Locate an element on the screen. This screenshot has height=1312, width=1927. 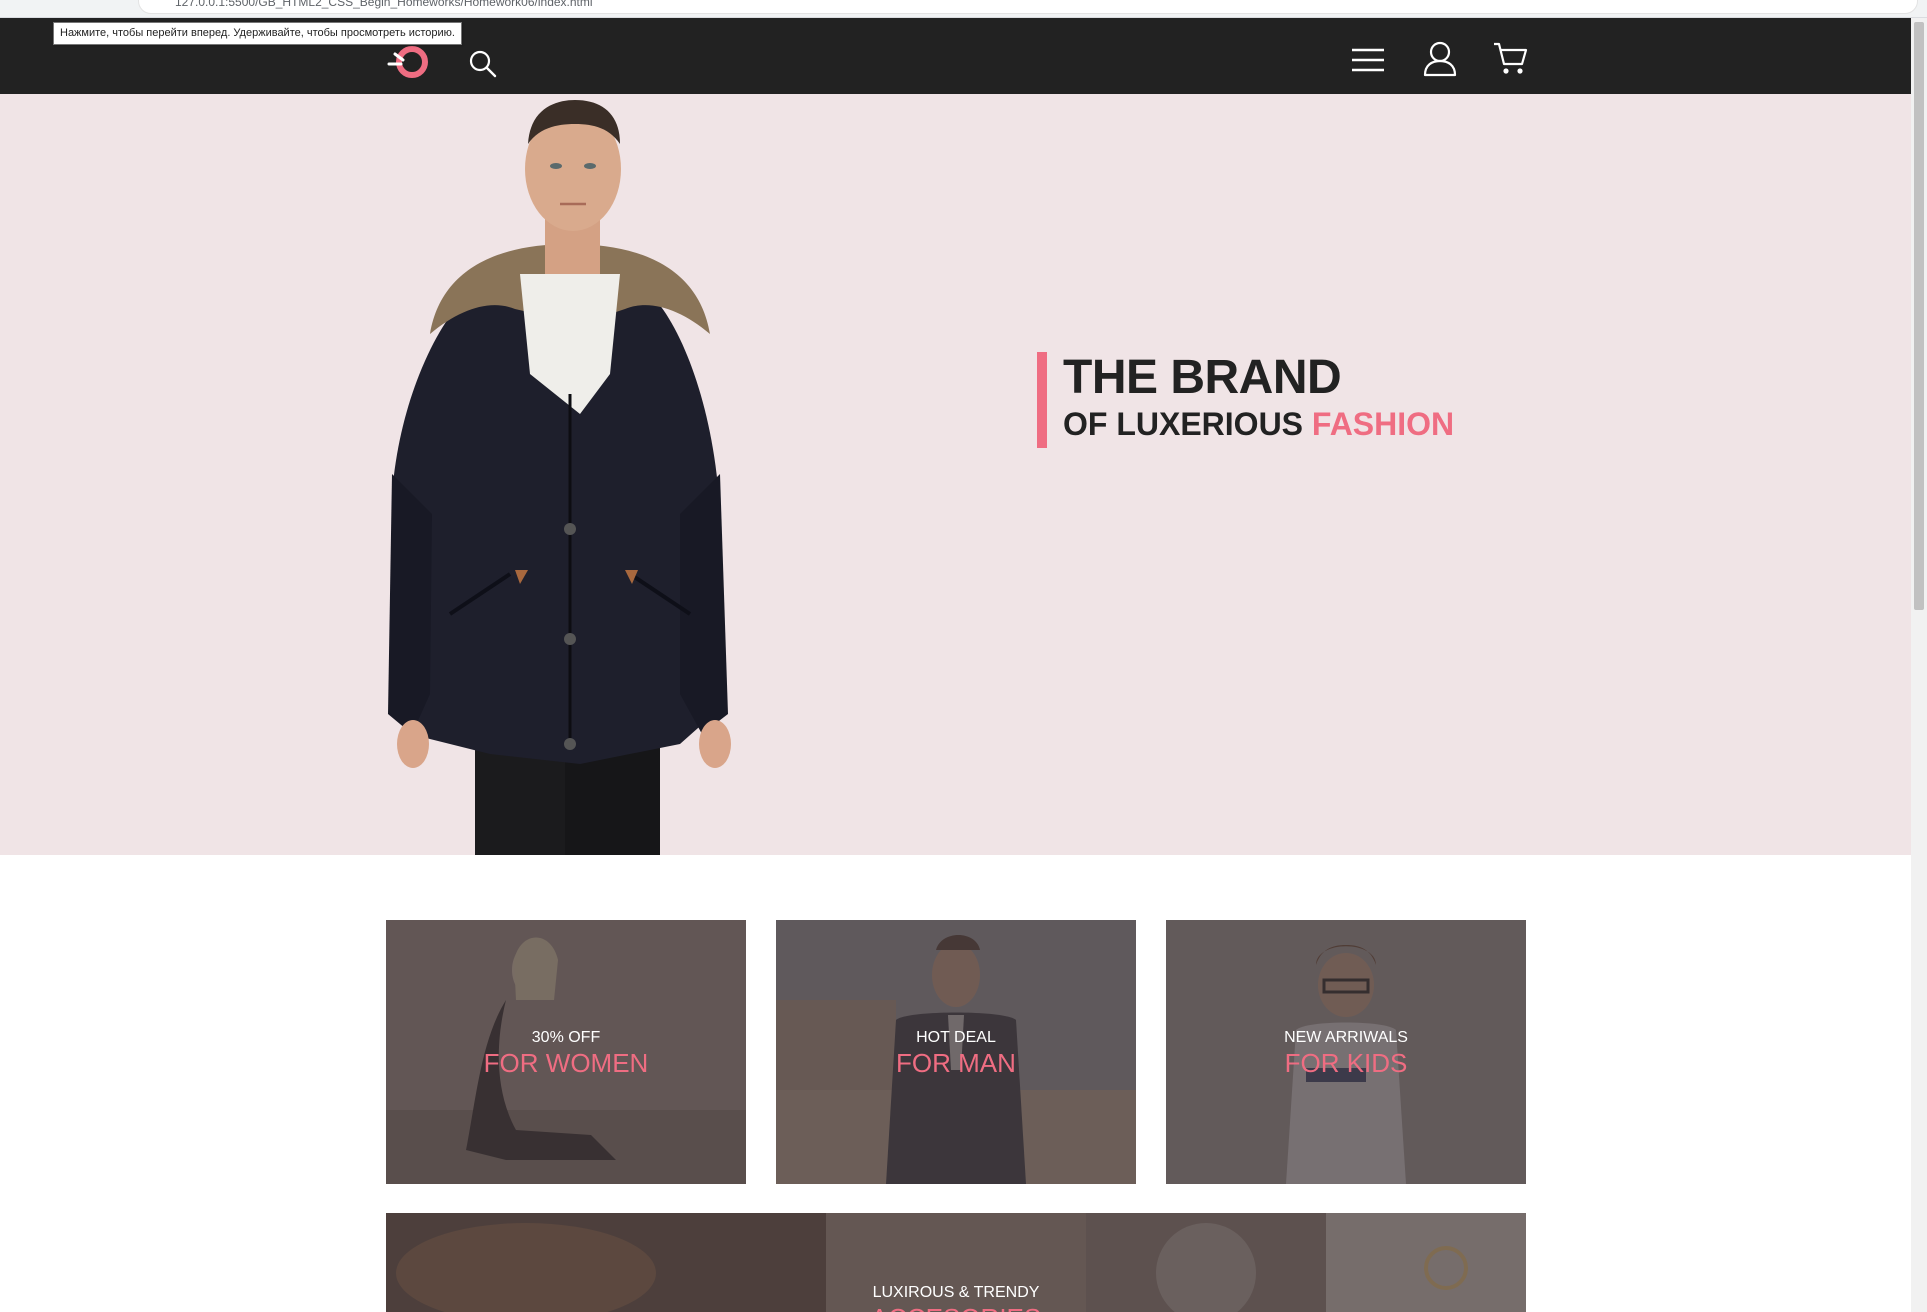
tile-title: ACCESORIES is located at coordinates (956, 1307).